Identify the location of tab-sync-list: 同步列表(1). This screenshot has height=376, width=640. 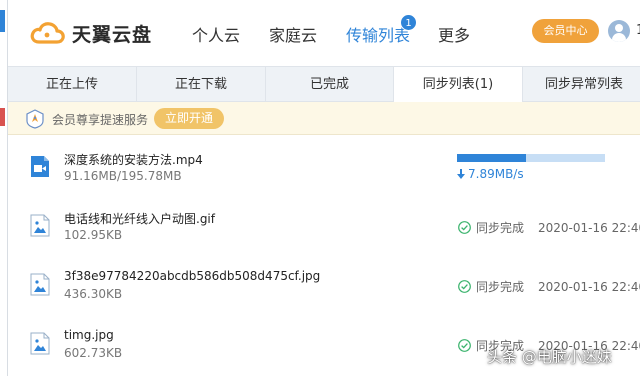
(458, 85).